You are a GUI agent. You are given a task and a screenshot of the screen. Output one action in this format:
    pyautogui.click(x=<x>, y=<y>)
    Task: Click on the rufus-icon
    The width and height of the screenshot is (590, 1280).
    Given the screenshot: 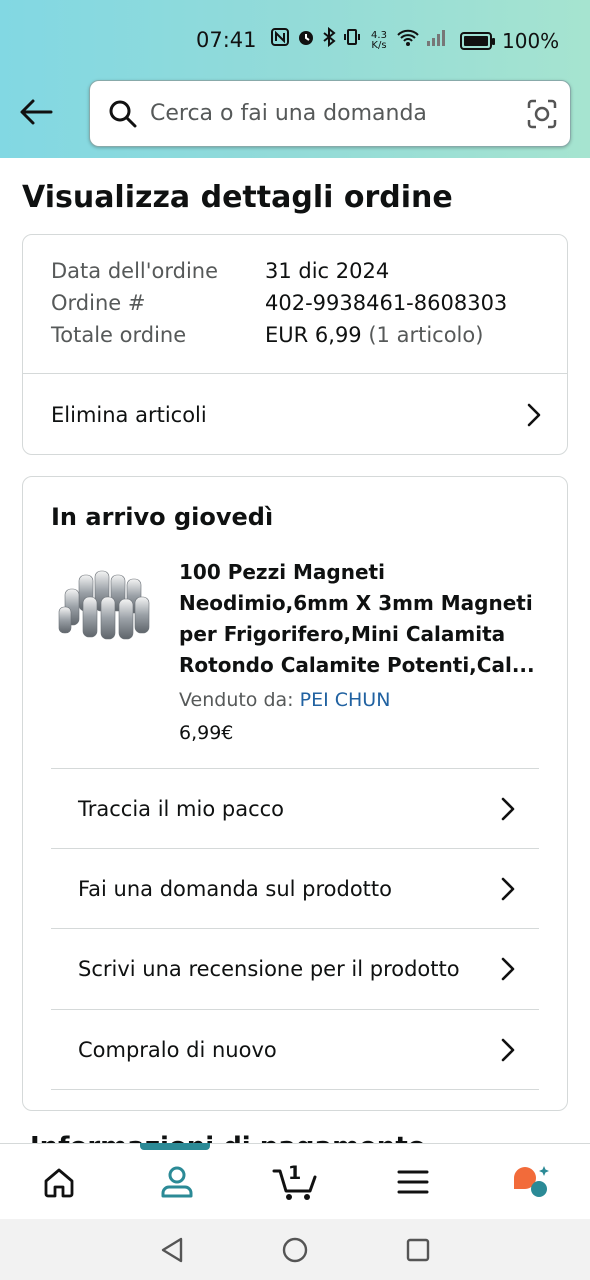 What is the action you would take?
    pyautogui.click(x=531, y=1181)
    